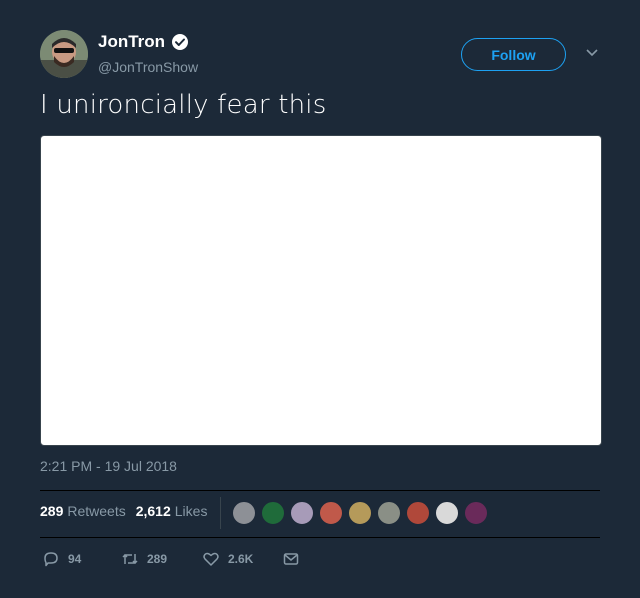 This screenshot has width=640, height=598. I want to click on user-name-row: JonTron, so click(143, 42).